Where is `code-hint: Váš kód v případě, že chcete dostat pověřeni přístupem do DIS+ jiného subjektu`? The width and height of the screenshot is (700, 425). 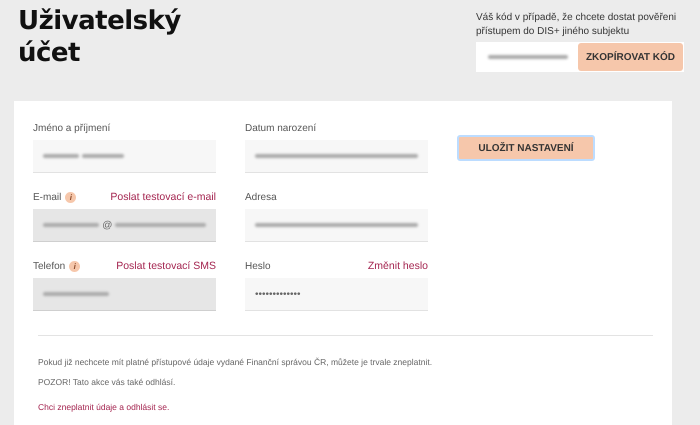
code-hint: Váš kód v případě, že chcete dostat pověřeni přístupem do DIS+ jiného subjektu is located at coordinates (577, 25).